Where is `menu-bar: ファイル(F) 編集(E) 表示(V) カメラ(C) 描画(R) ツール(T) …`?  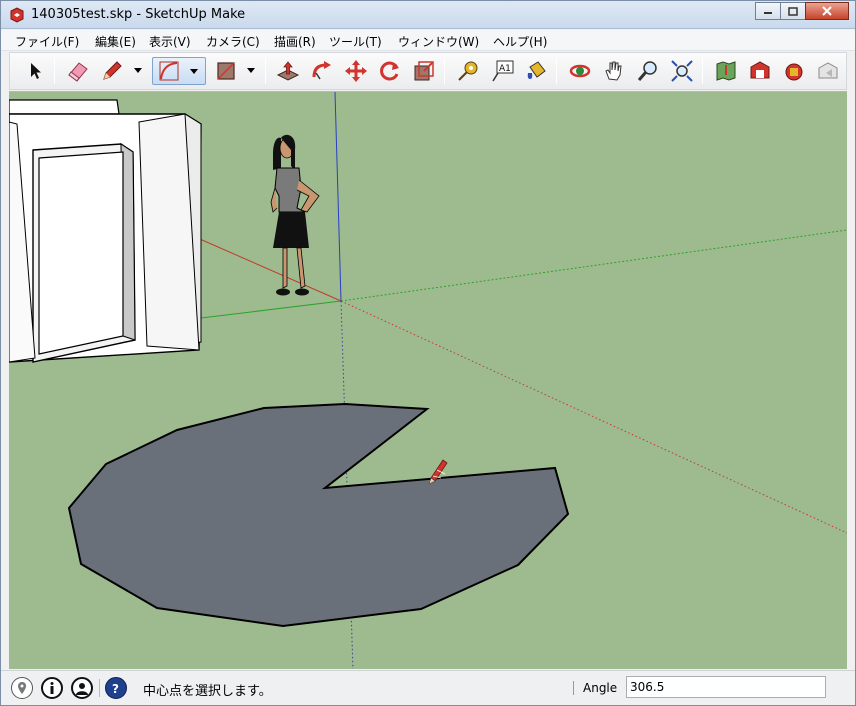 menu-bar: ファイル(F) 編集(E) 表示(V) カメラ(C) 描画(R) ツール(T) … is located at coordinates (428, 40).